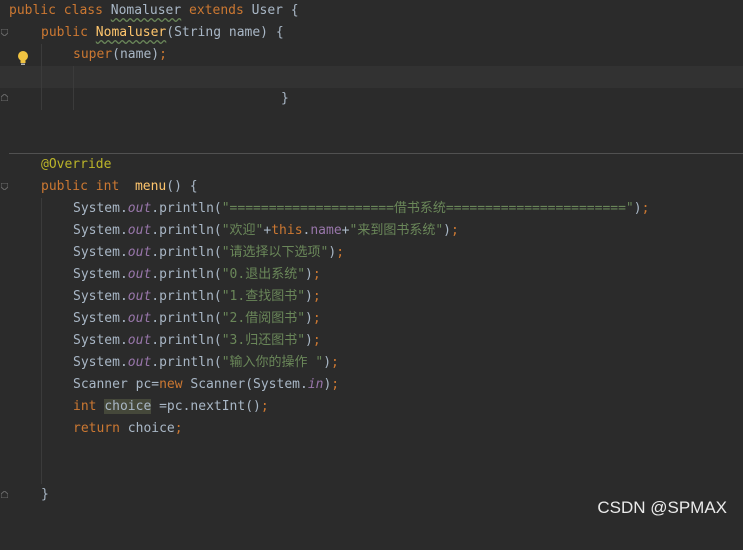  What do you see at coordinates (371, 429) in the screenshot?
I see `code-line: return choice;` at bounding box center [371, 429].